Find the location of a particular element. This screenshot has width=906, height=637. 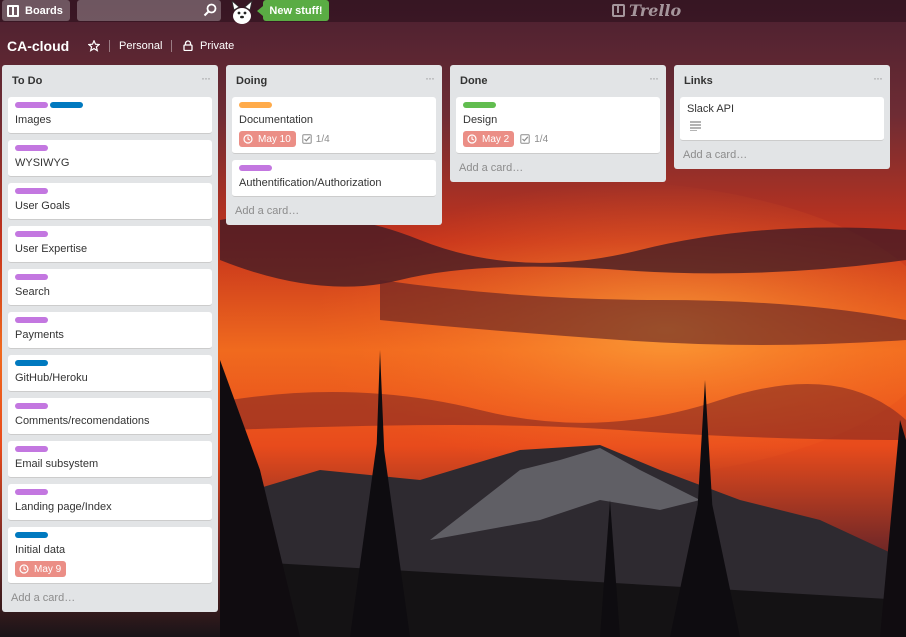

card-title: Documentation is located at coordinates (276, 120).